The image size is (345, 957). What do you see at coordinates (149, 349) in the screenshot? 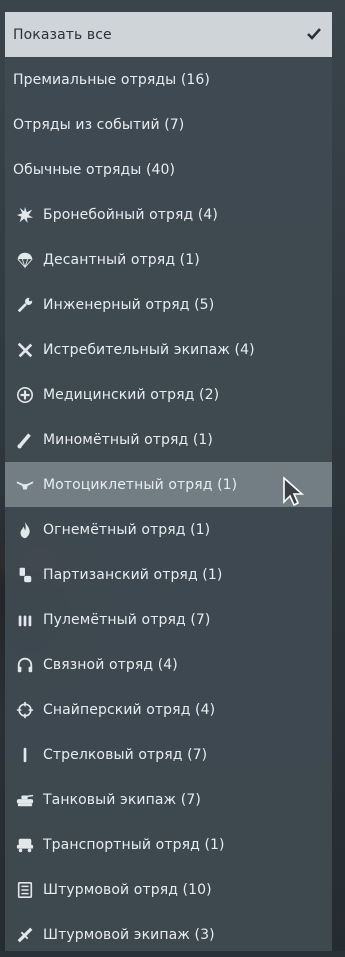
I see `menu-item-label: Истребительный экипаж (4)` at bounding box center [149, 349].